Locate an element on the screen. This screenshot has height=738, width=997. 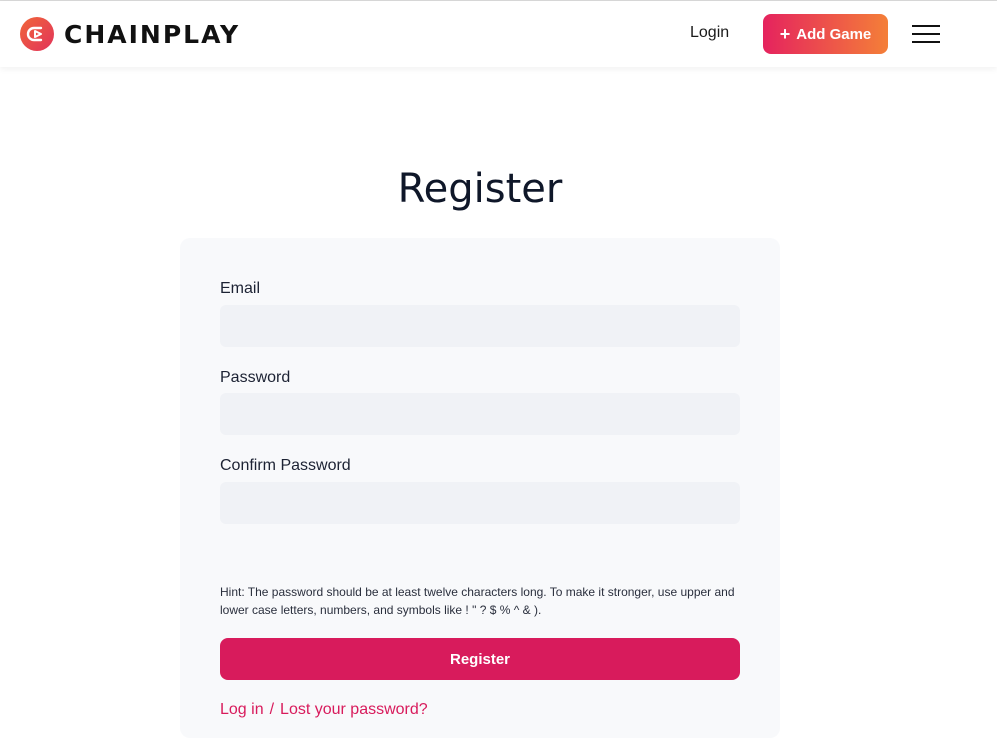
auth-links: Log in / Lost your password? is located at coordinates (324, 710).